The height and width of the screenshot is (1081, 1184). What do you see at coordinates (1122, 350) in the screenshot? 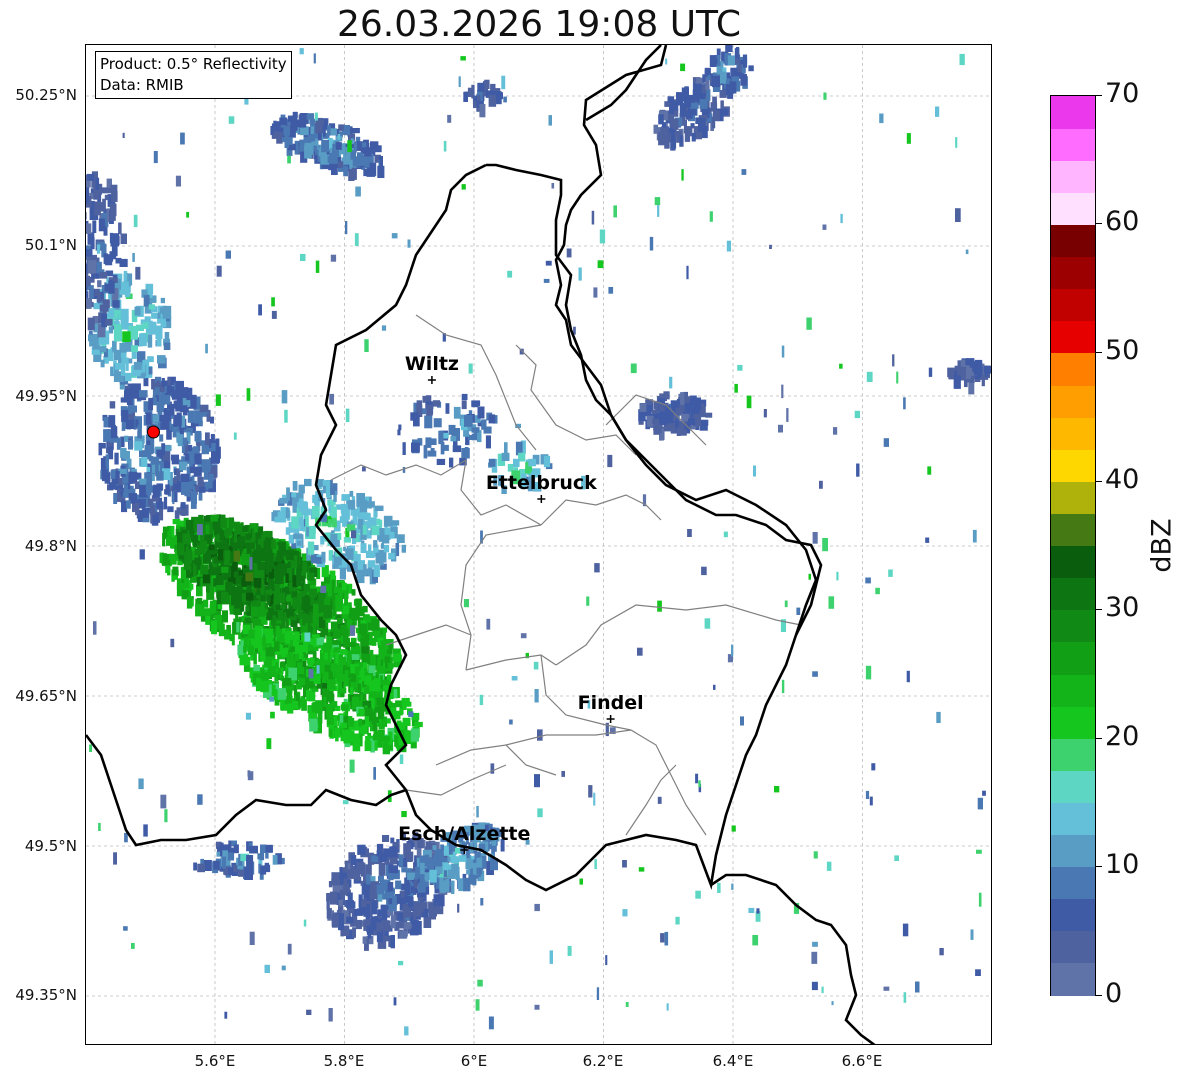
I see `colorbar-tick-label: 50` at bounding box center [1122, 350].